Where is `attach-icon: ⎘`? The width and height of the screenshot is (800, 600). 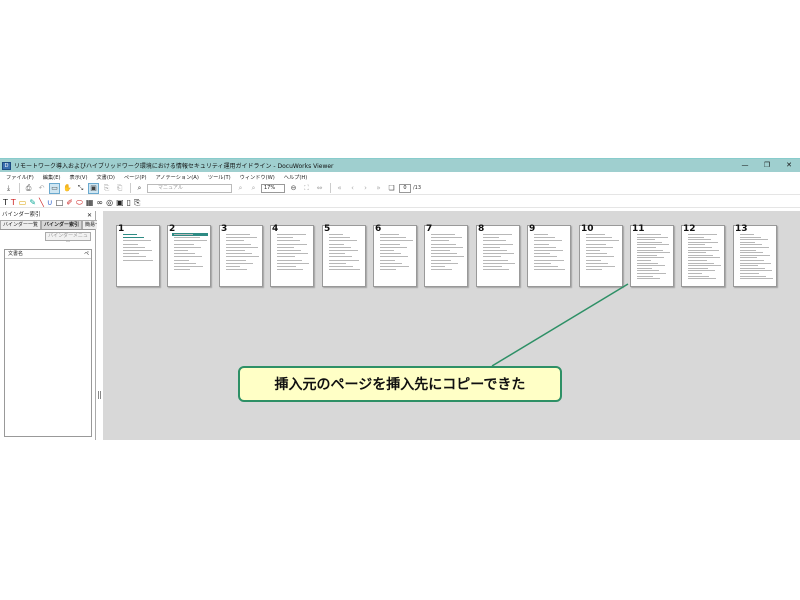 attach-icon: ⎘ is located at coordinates (137, 202).